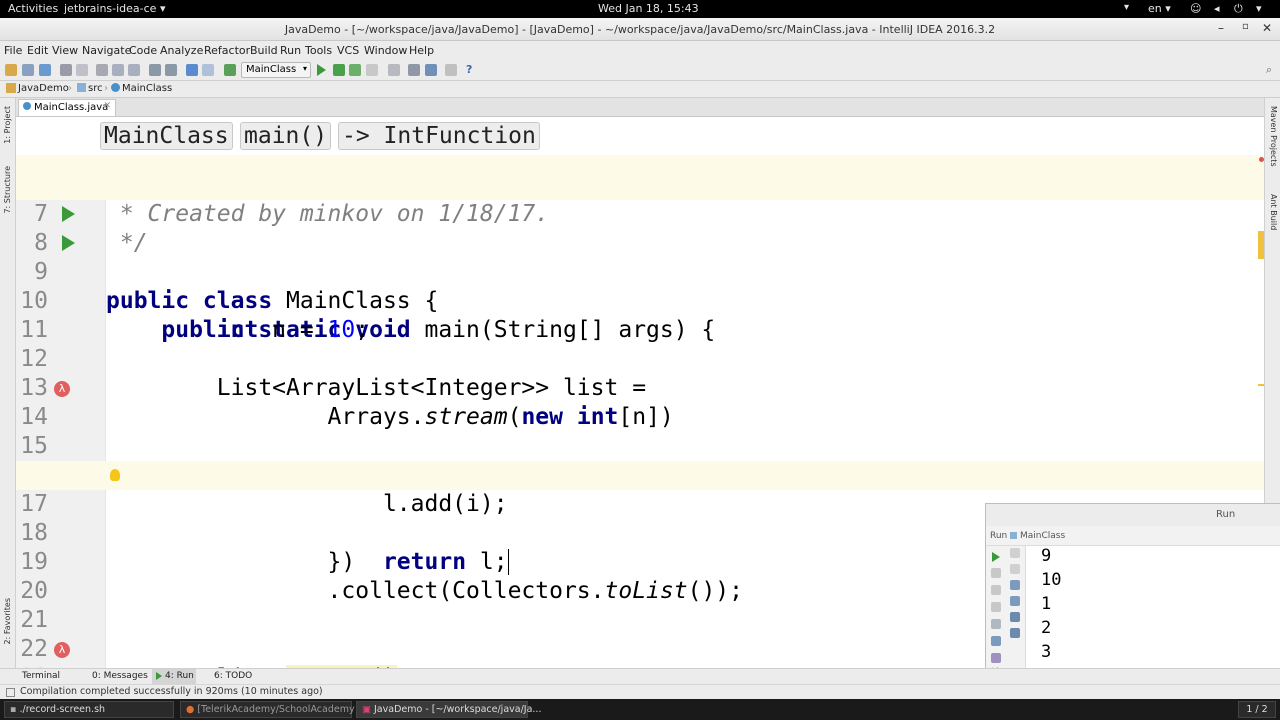  I want to click on todo-tab: 6: TODO, so click(233, 676).